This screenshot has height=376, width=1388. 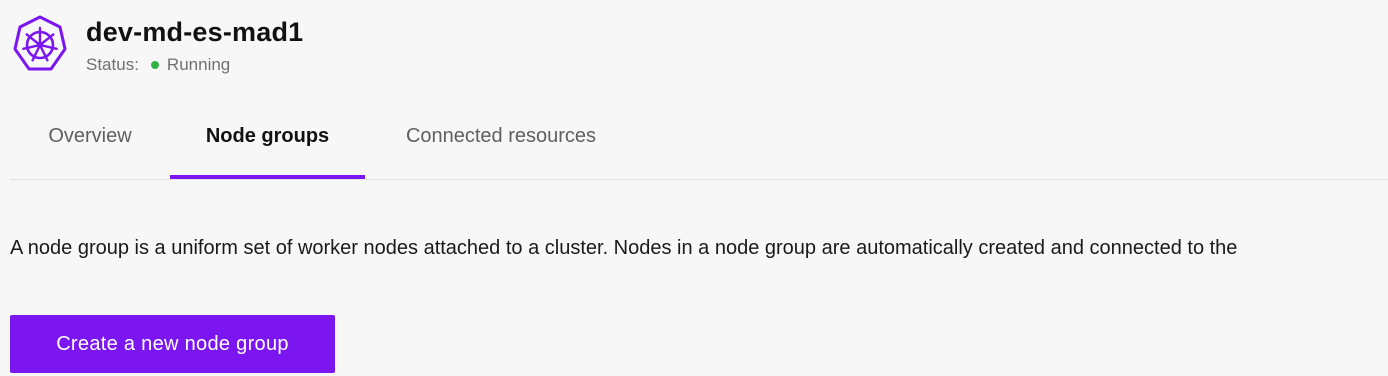 I want to click on create-node-group-button: Create a new node group, so click(x=172, y=344).